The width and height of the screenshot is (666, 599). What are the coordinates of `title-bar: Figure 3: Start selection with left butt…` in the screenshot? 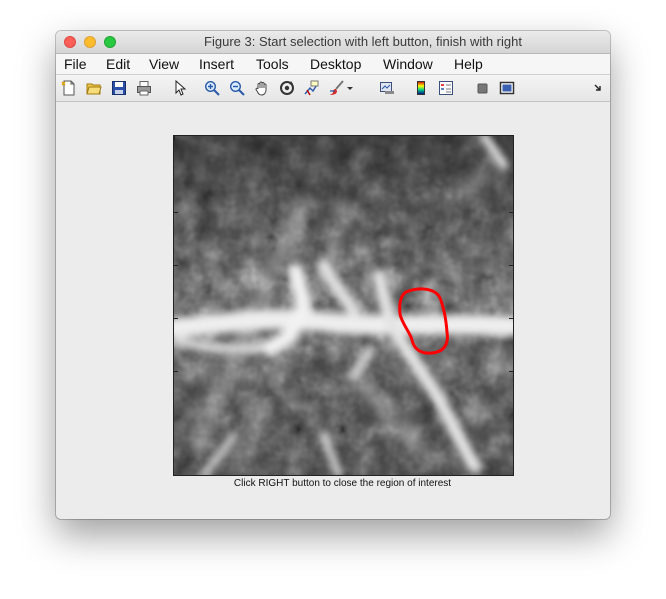 It's located at (333, 42).